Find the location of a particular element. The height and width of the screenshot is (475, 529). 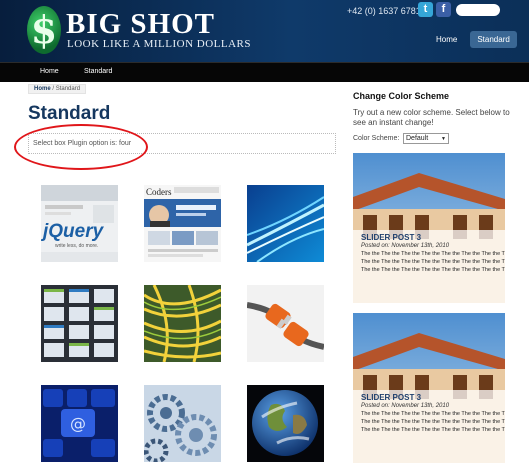

twitter-icon: t is located at coordinates (425, 9).